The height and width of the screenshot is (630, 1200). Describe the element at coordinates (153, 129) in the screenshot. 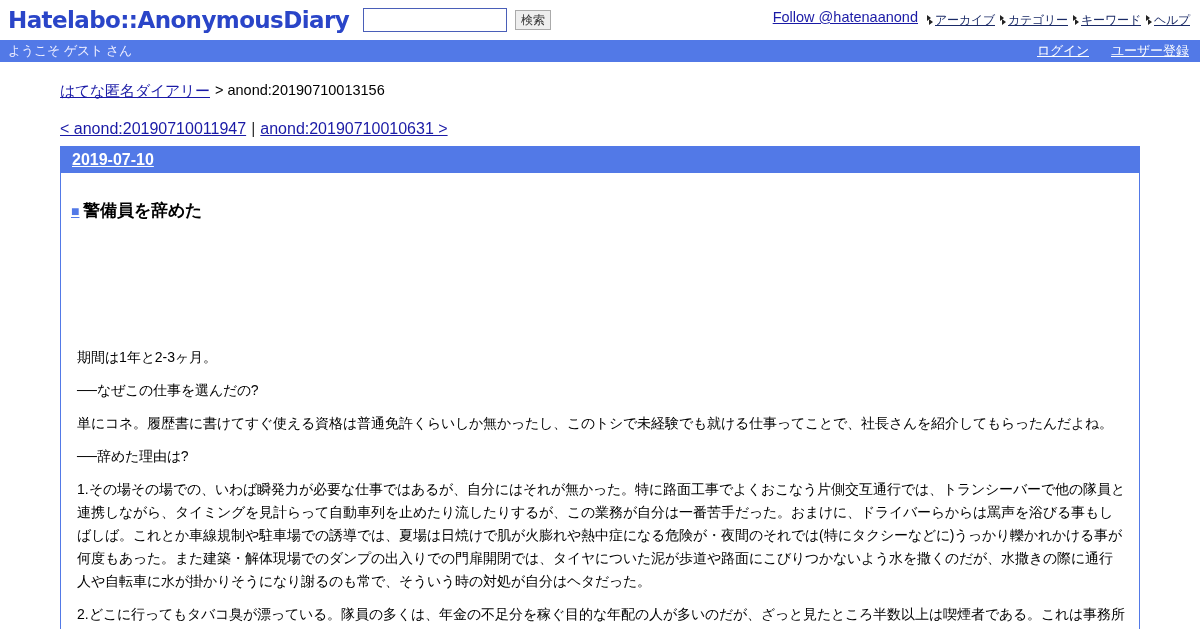

I see `previous-entry-link: < anond:20190710011947` at that location.